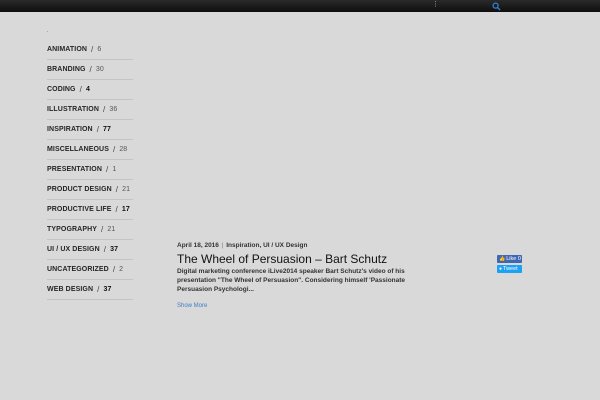  Describe the element at coordinates (61, 89) in the screenshot. I see `category-name: Coding` at that location.